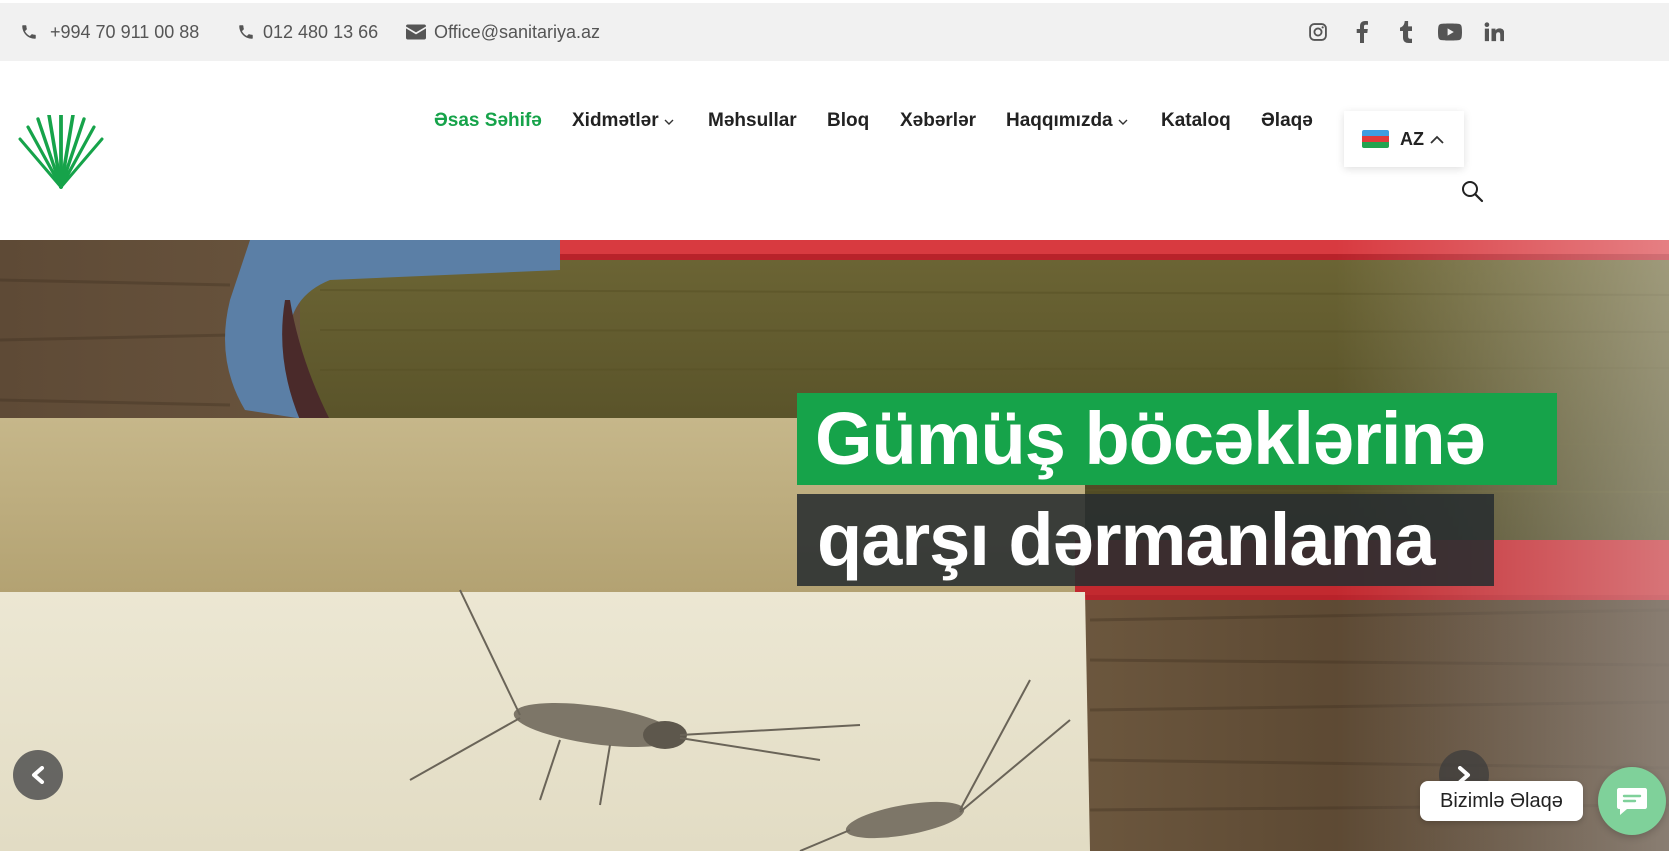  I want to click on nav-item-products: Məhsullar, so click(752, 121).